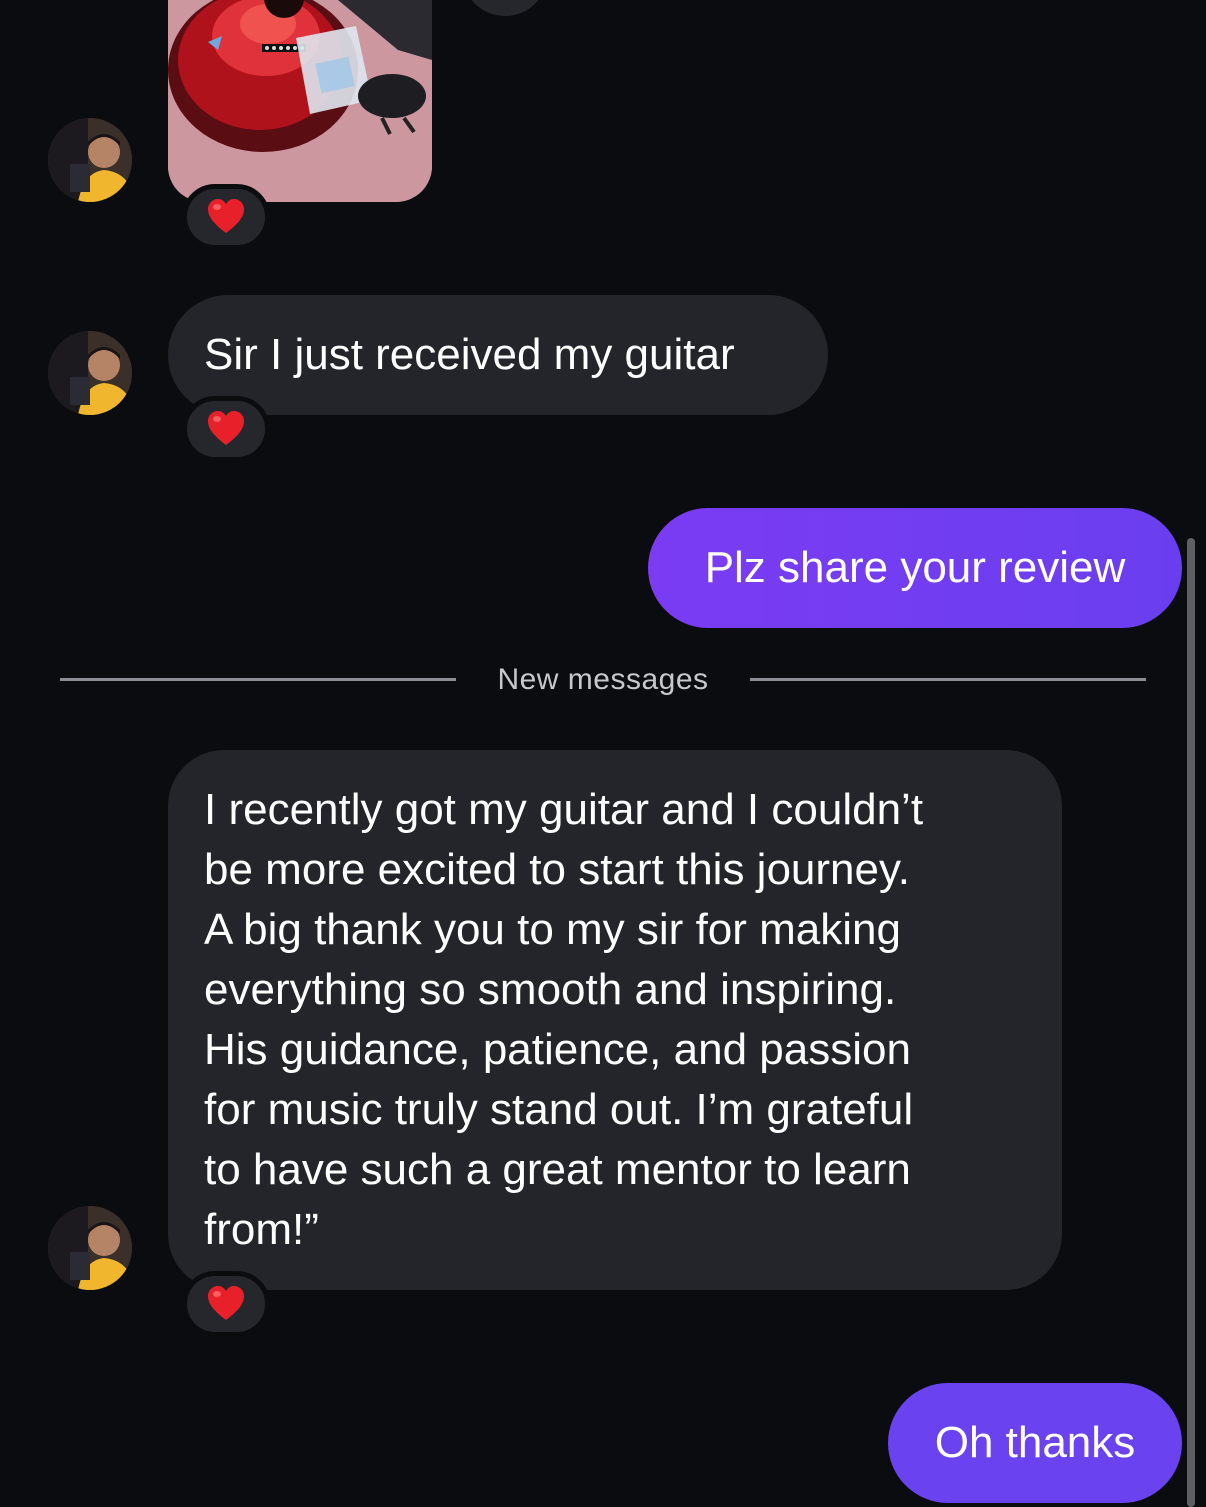 The width and height of the screenshot is (1206, 1507). What do you see at coordinates (261, 1229) in the screenshot?
I see `message-line: from!”` at bounding box center [261, 1229].